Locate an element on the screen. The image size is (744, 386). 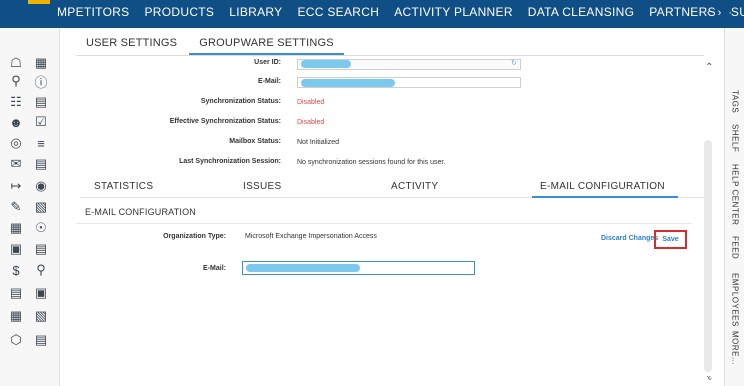
right-tab-employees: EMPLOYEES is located at coordinates (735, 300).